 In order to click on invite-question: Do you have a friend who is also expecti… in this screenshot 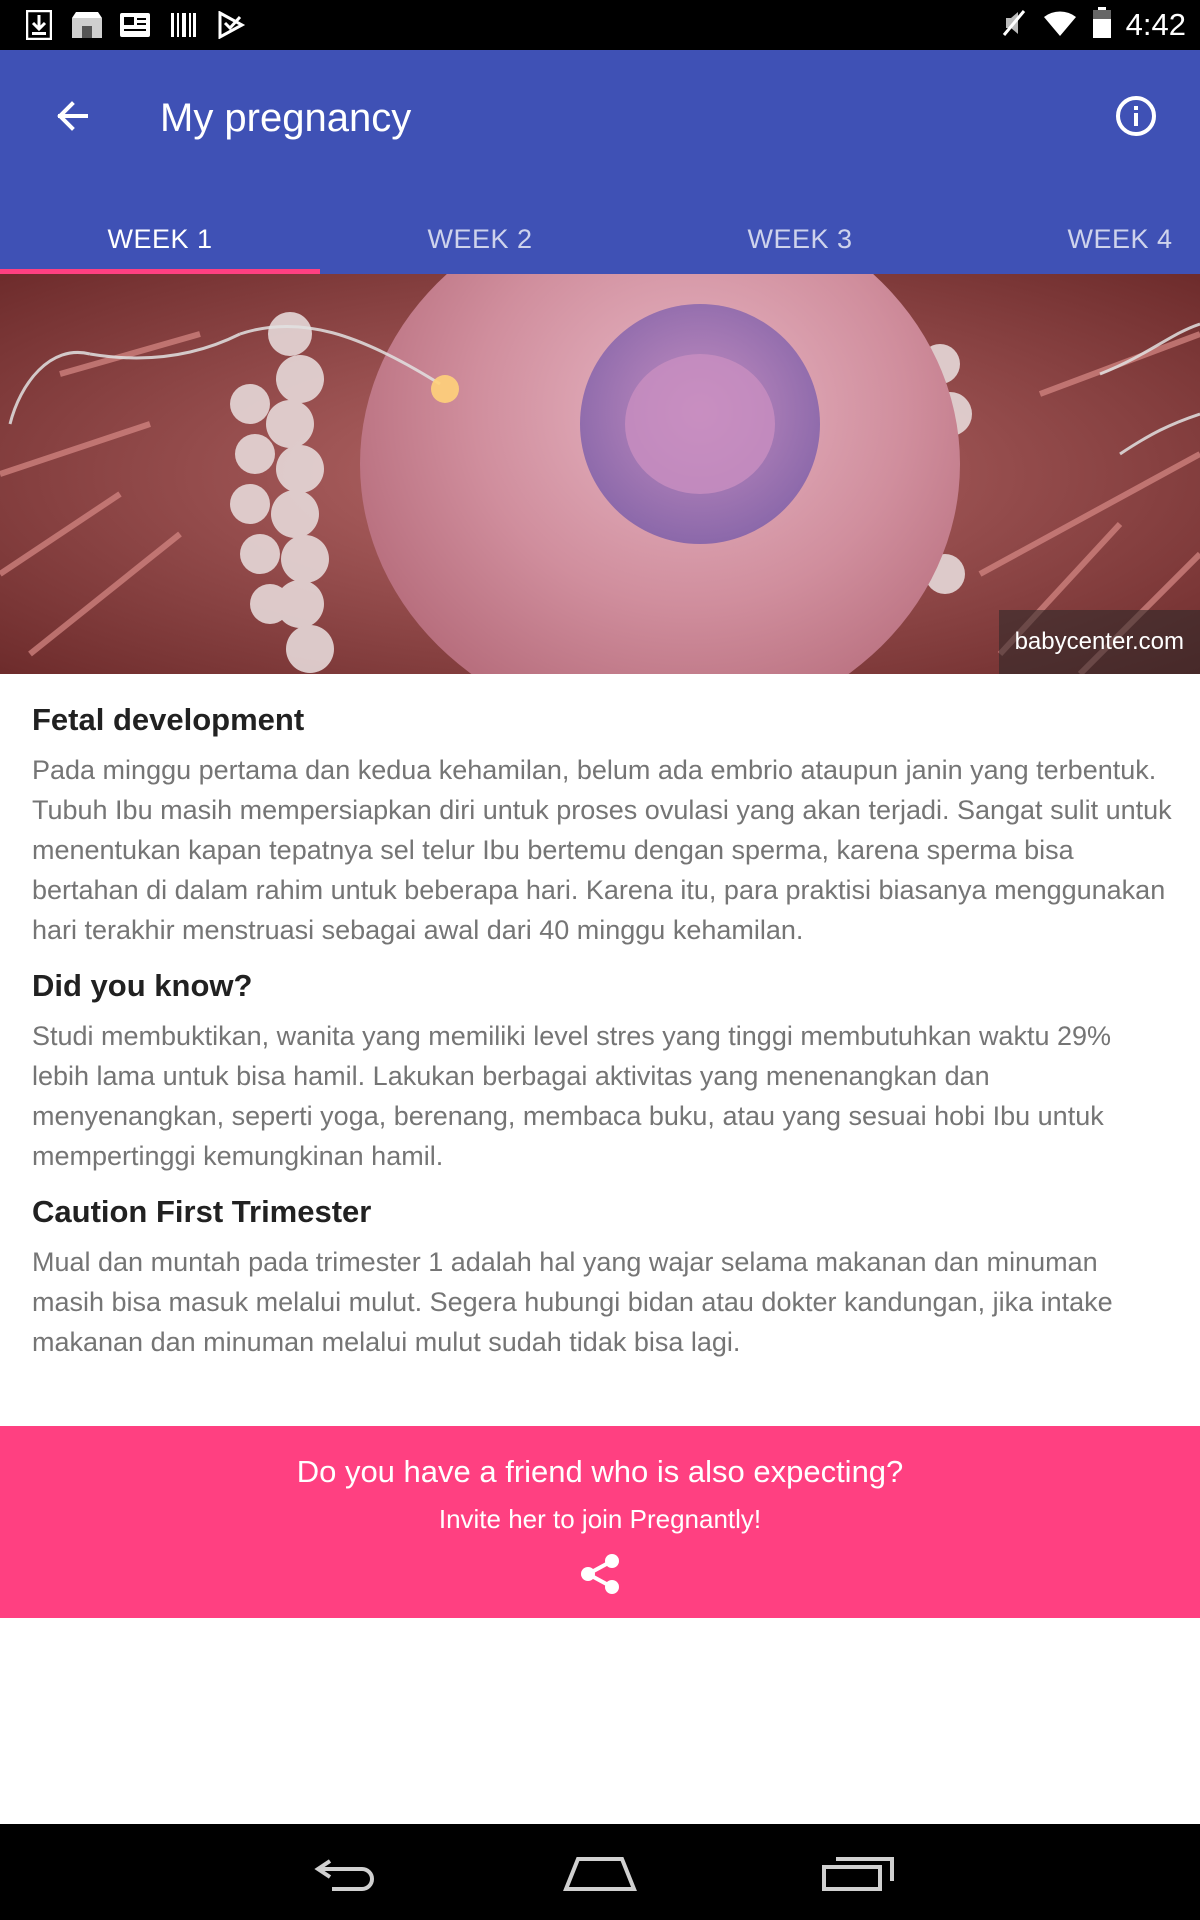, I will do `click(600, 1471)`.